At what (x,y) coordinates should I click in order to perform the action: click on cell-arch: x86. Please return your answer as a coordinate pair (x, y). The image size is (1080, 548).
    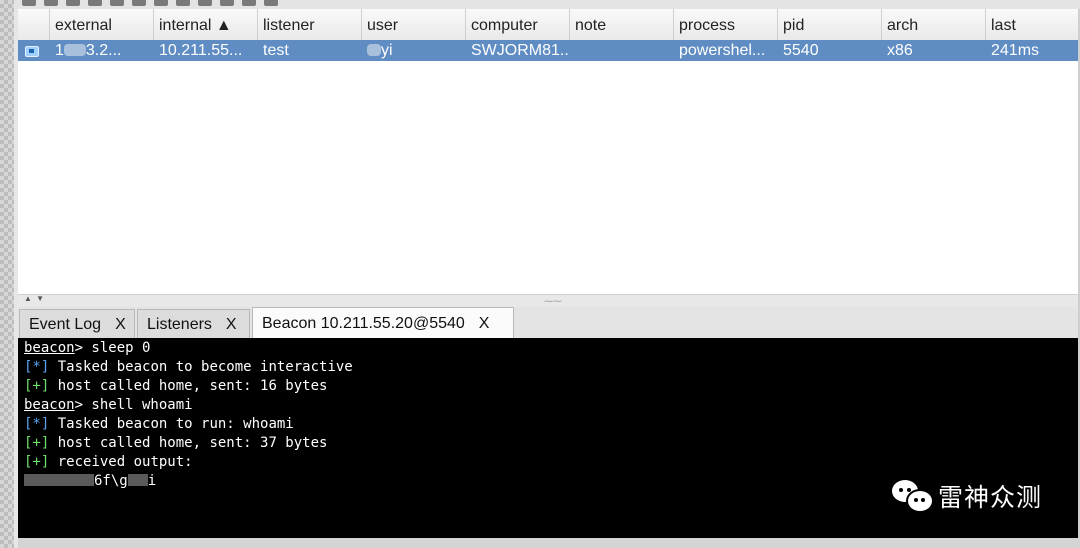
    Looking at the image, I should click on (900, 50).